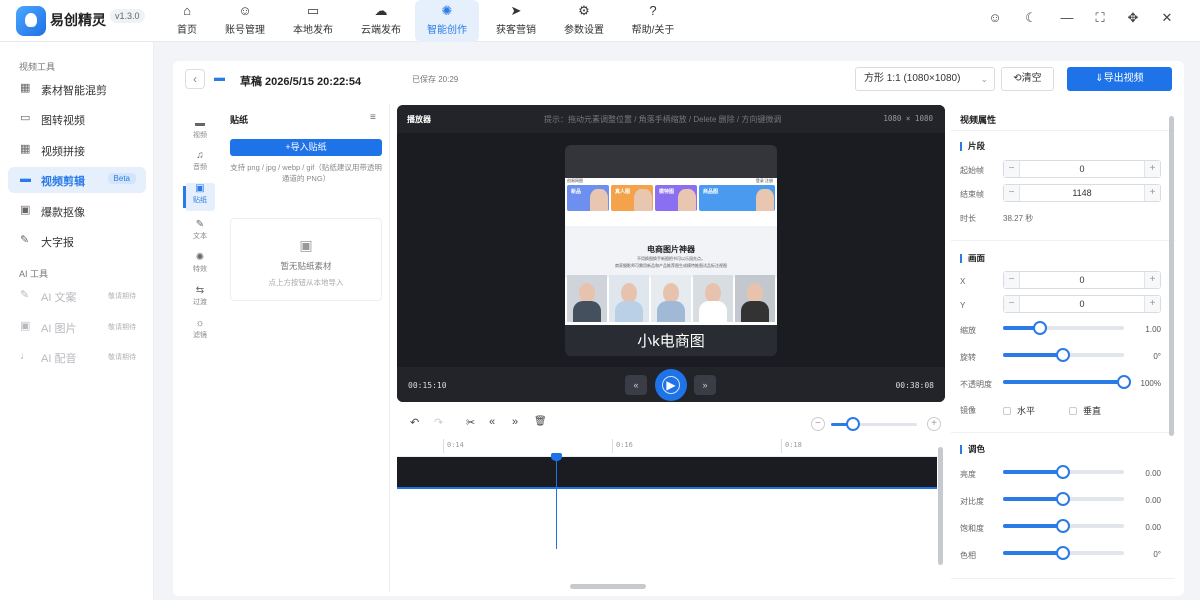 The width and height of the screenshot is (1200, 600). I want to click on move-icon: ✥, so click(1133, 18).